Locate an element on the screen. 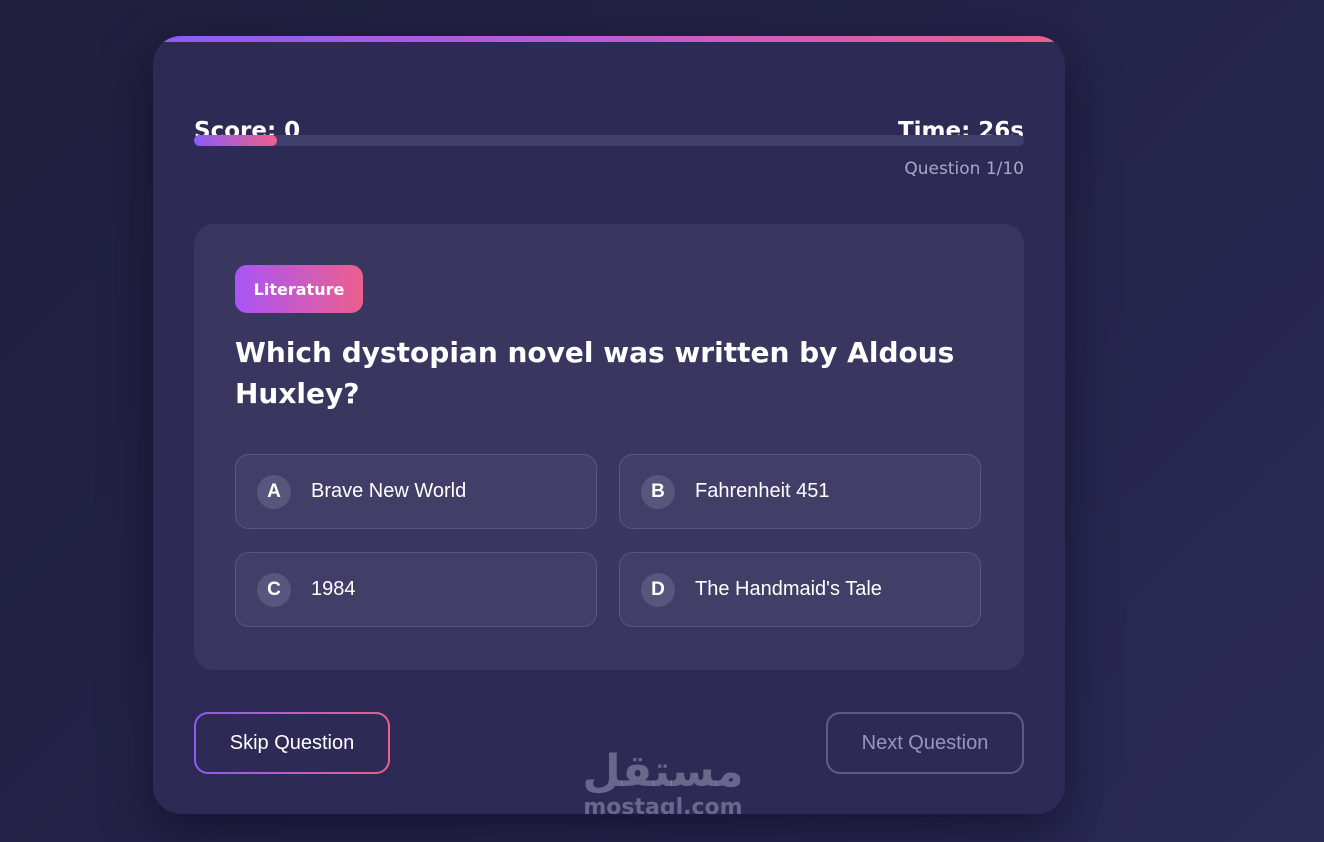  answer-option-c: C 1984 is located at coordinates (416, 589).